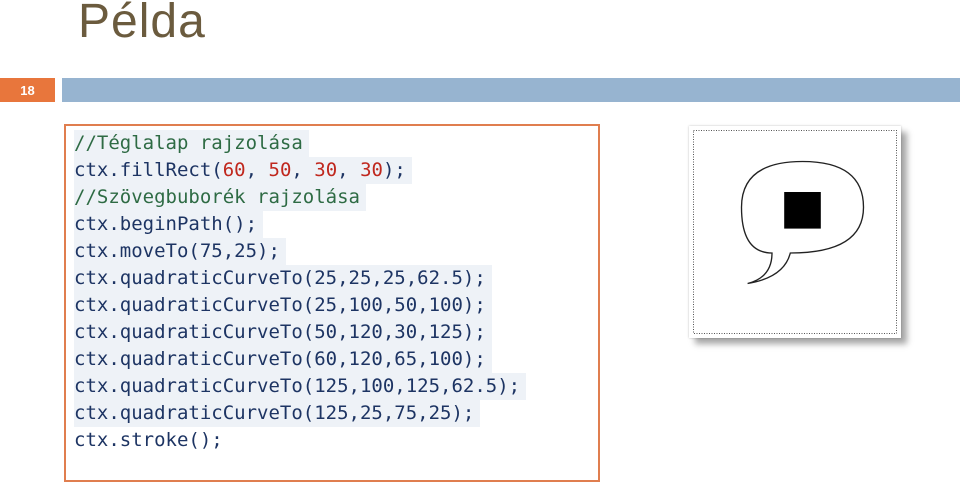  I want to click on code-text: ctx.quadraticCurveTo(25,100,50,100);, so click(280, 305).